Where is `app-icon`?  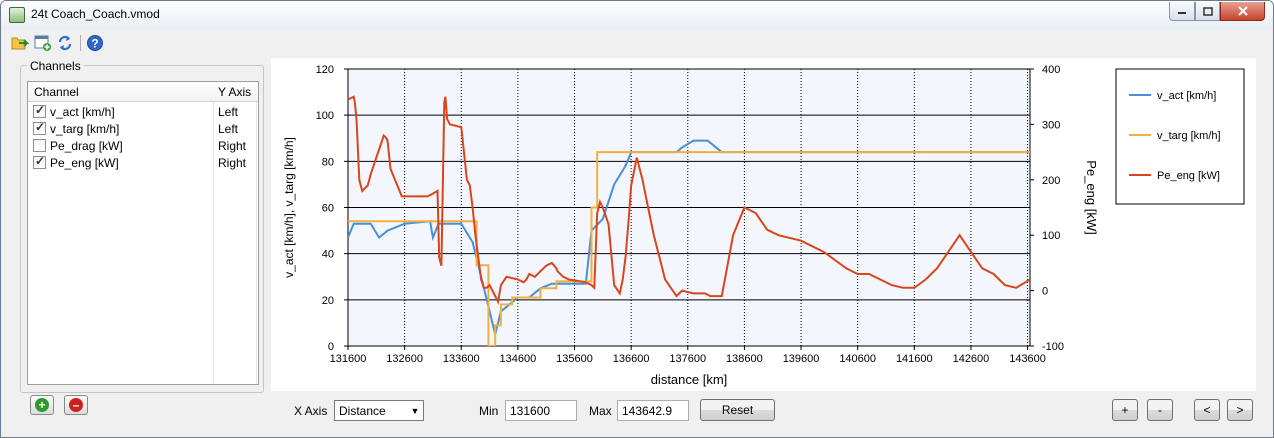 app-icon is located at coordinates (17, 15).